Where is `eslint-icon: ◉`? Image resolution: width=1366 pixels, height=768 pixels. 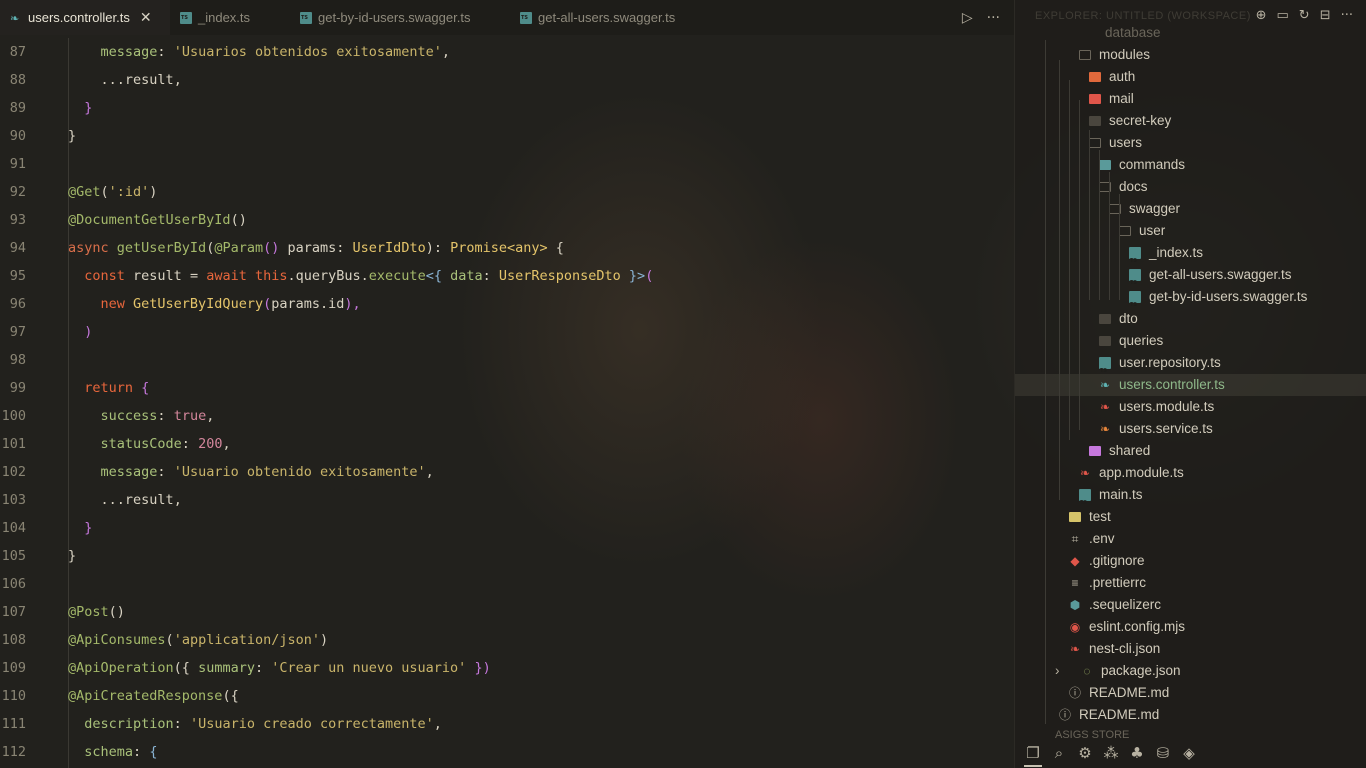
eslint-icon: ◉ is located at coordinates (1075, 627).